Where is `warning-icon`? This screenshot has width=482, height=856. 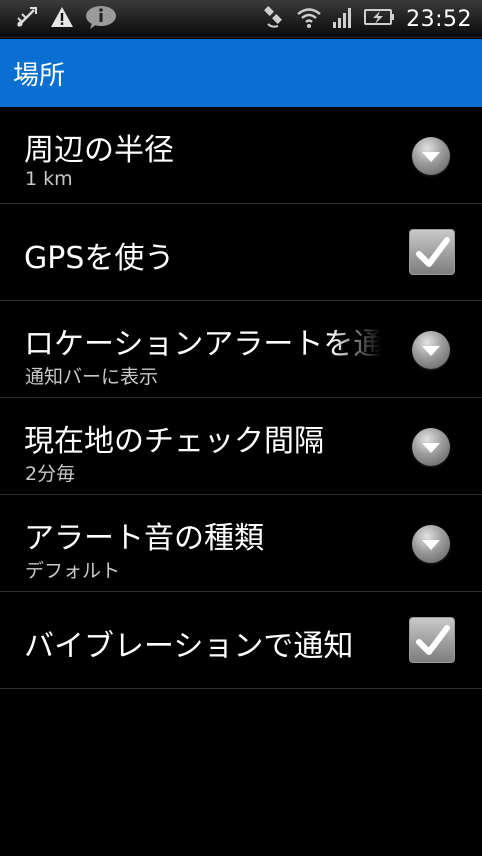
warning-icon is located at coordinates (62, 19).